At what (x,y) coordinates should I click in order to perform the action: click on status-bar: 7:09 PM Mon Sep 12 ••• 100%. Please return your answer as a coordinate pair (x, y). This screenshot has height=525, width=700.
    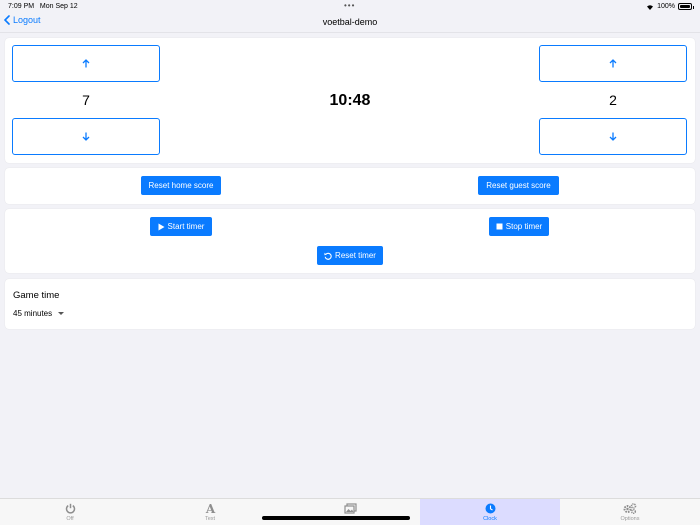
    Looking at the image, I should click on (350, 6).